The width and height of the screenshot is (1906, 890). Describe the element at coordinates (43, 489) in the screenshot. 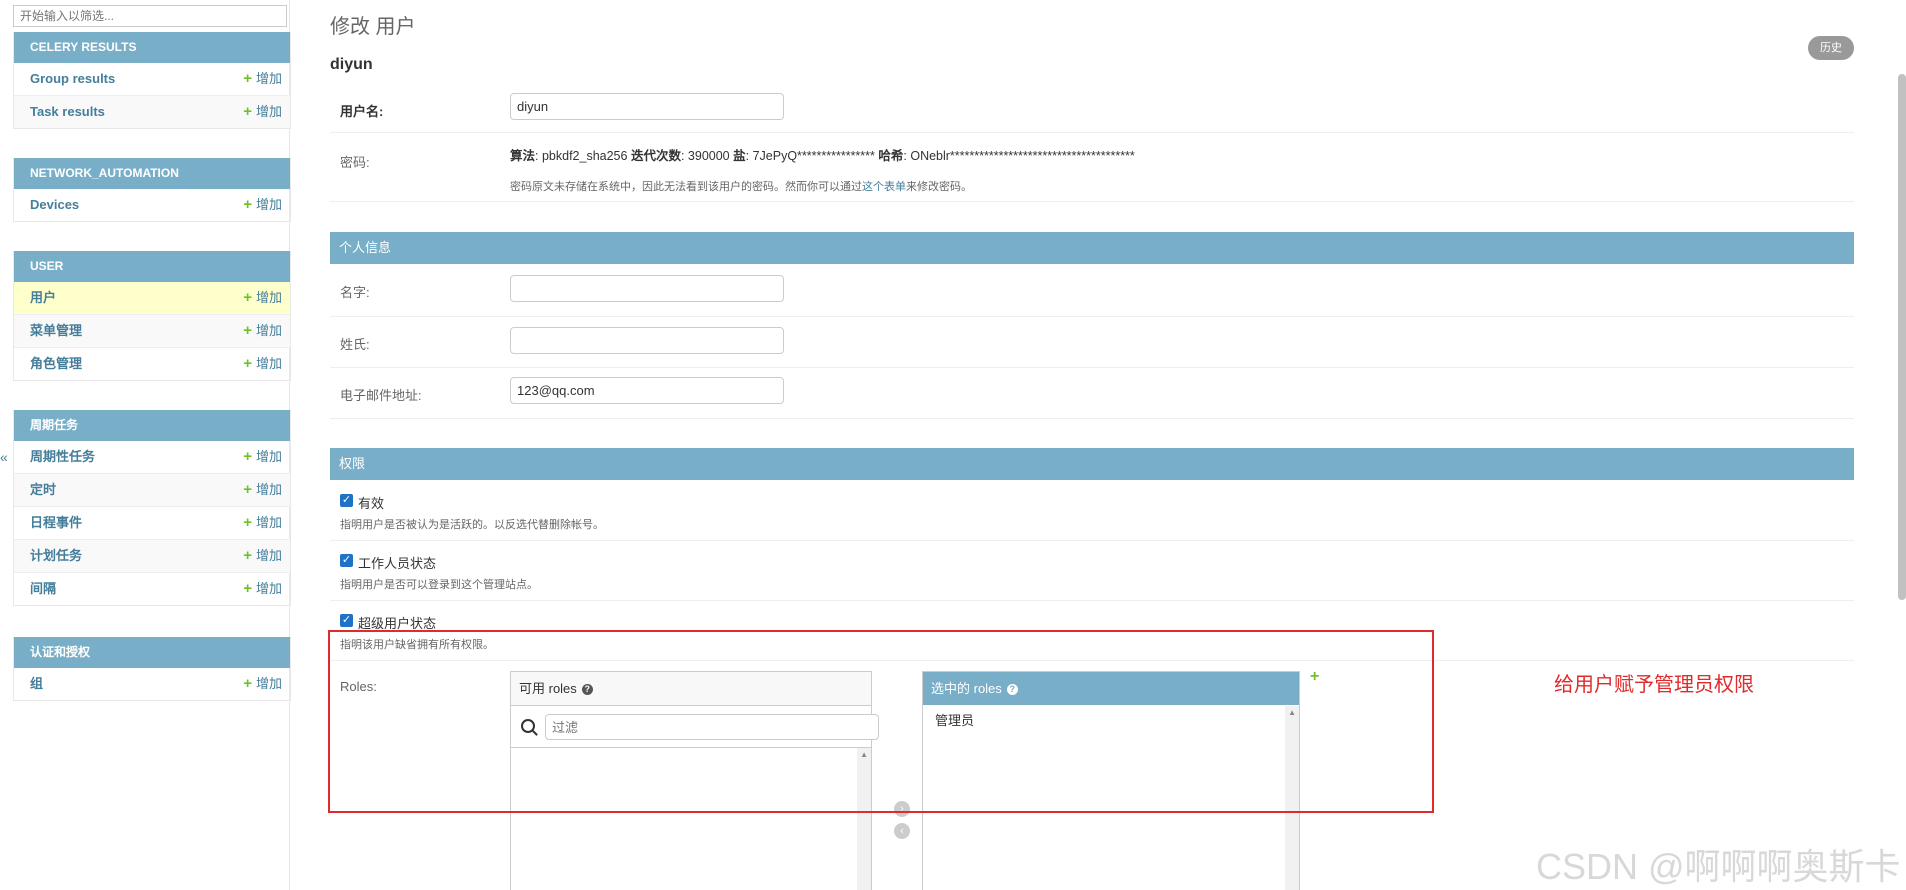

I see `model-link: 定时` at that location.